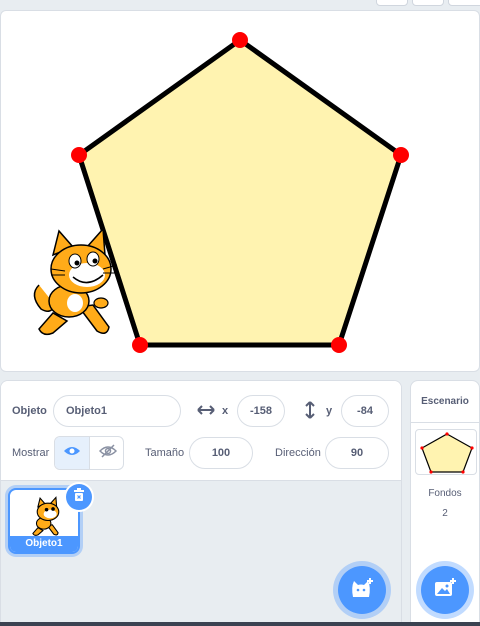 This screenshot has height=626, width=480. I want to click on y-label: y, so click(329, 411).